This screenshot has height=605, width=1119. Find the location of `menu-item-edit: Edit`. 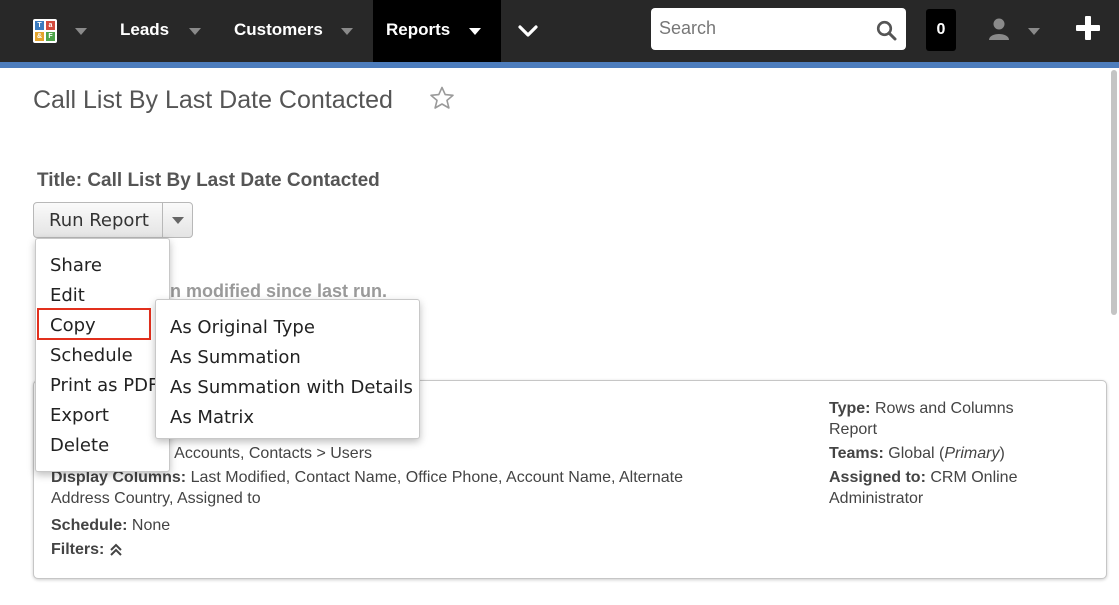

menu-item-edit: Edit is located at coordinates (67, 295).